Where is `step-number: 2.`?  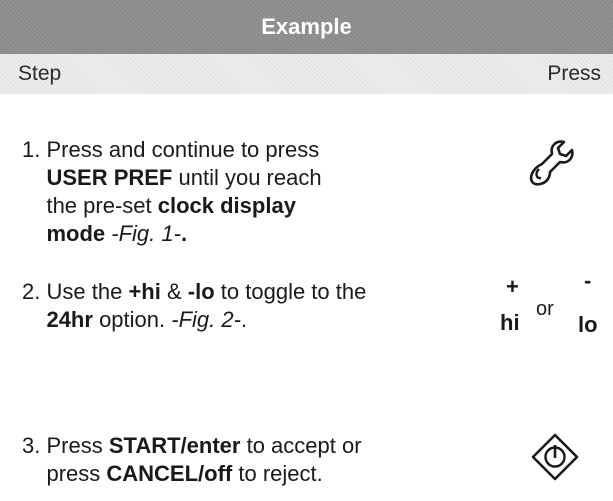 step-number: 2. is located at coordinates (31, 291).